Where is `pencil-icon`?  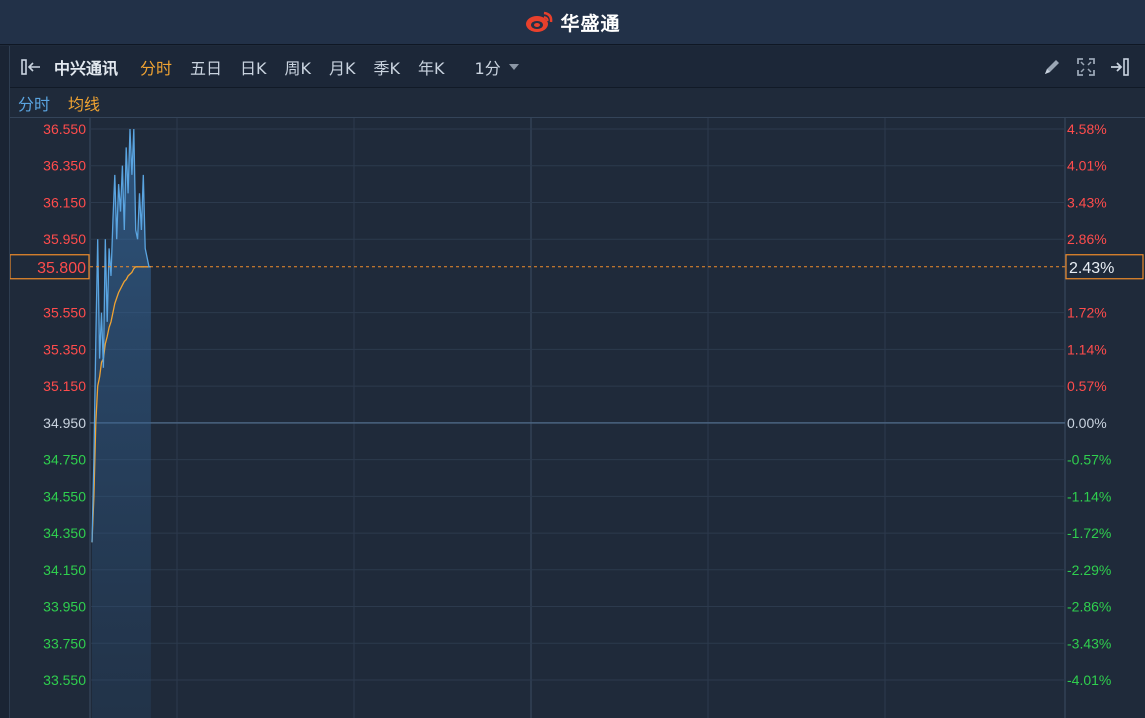 pencil-icon is located at coordinates (1052, 67).